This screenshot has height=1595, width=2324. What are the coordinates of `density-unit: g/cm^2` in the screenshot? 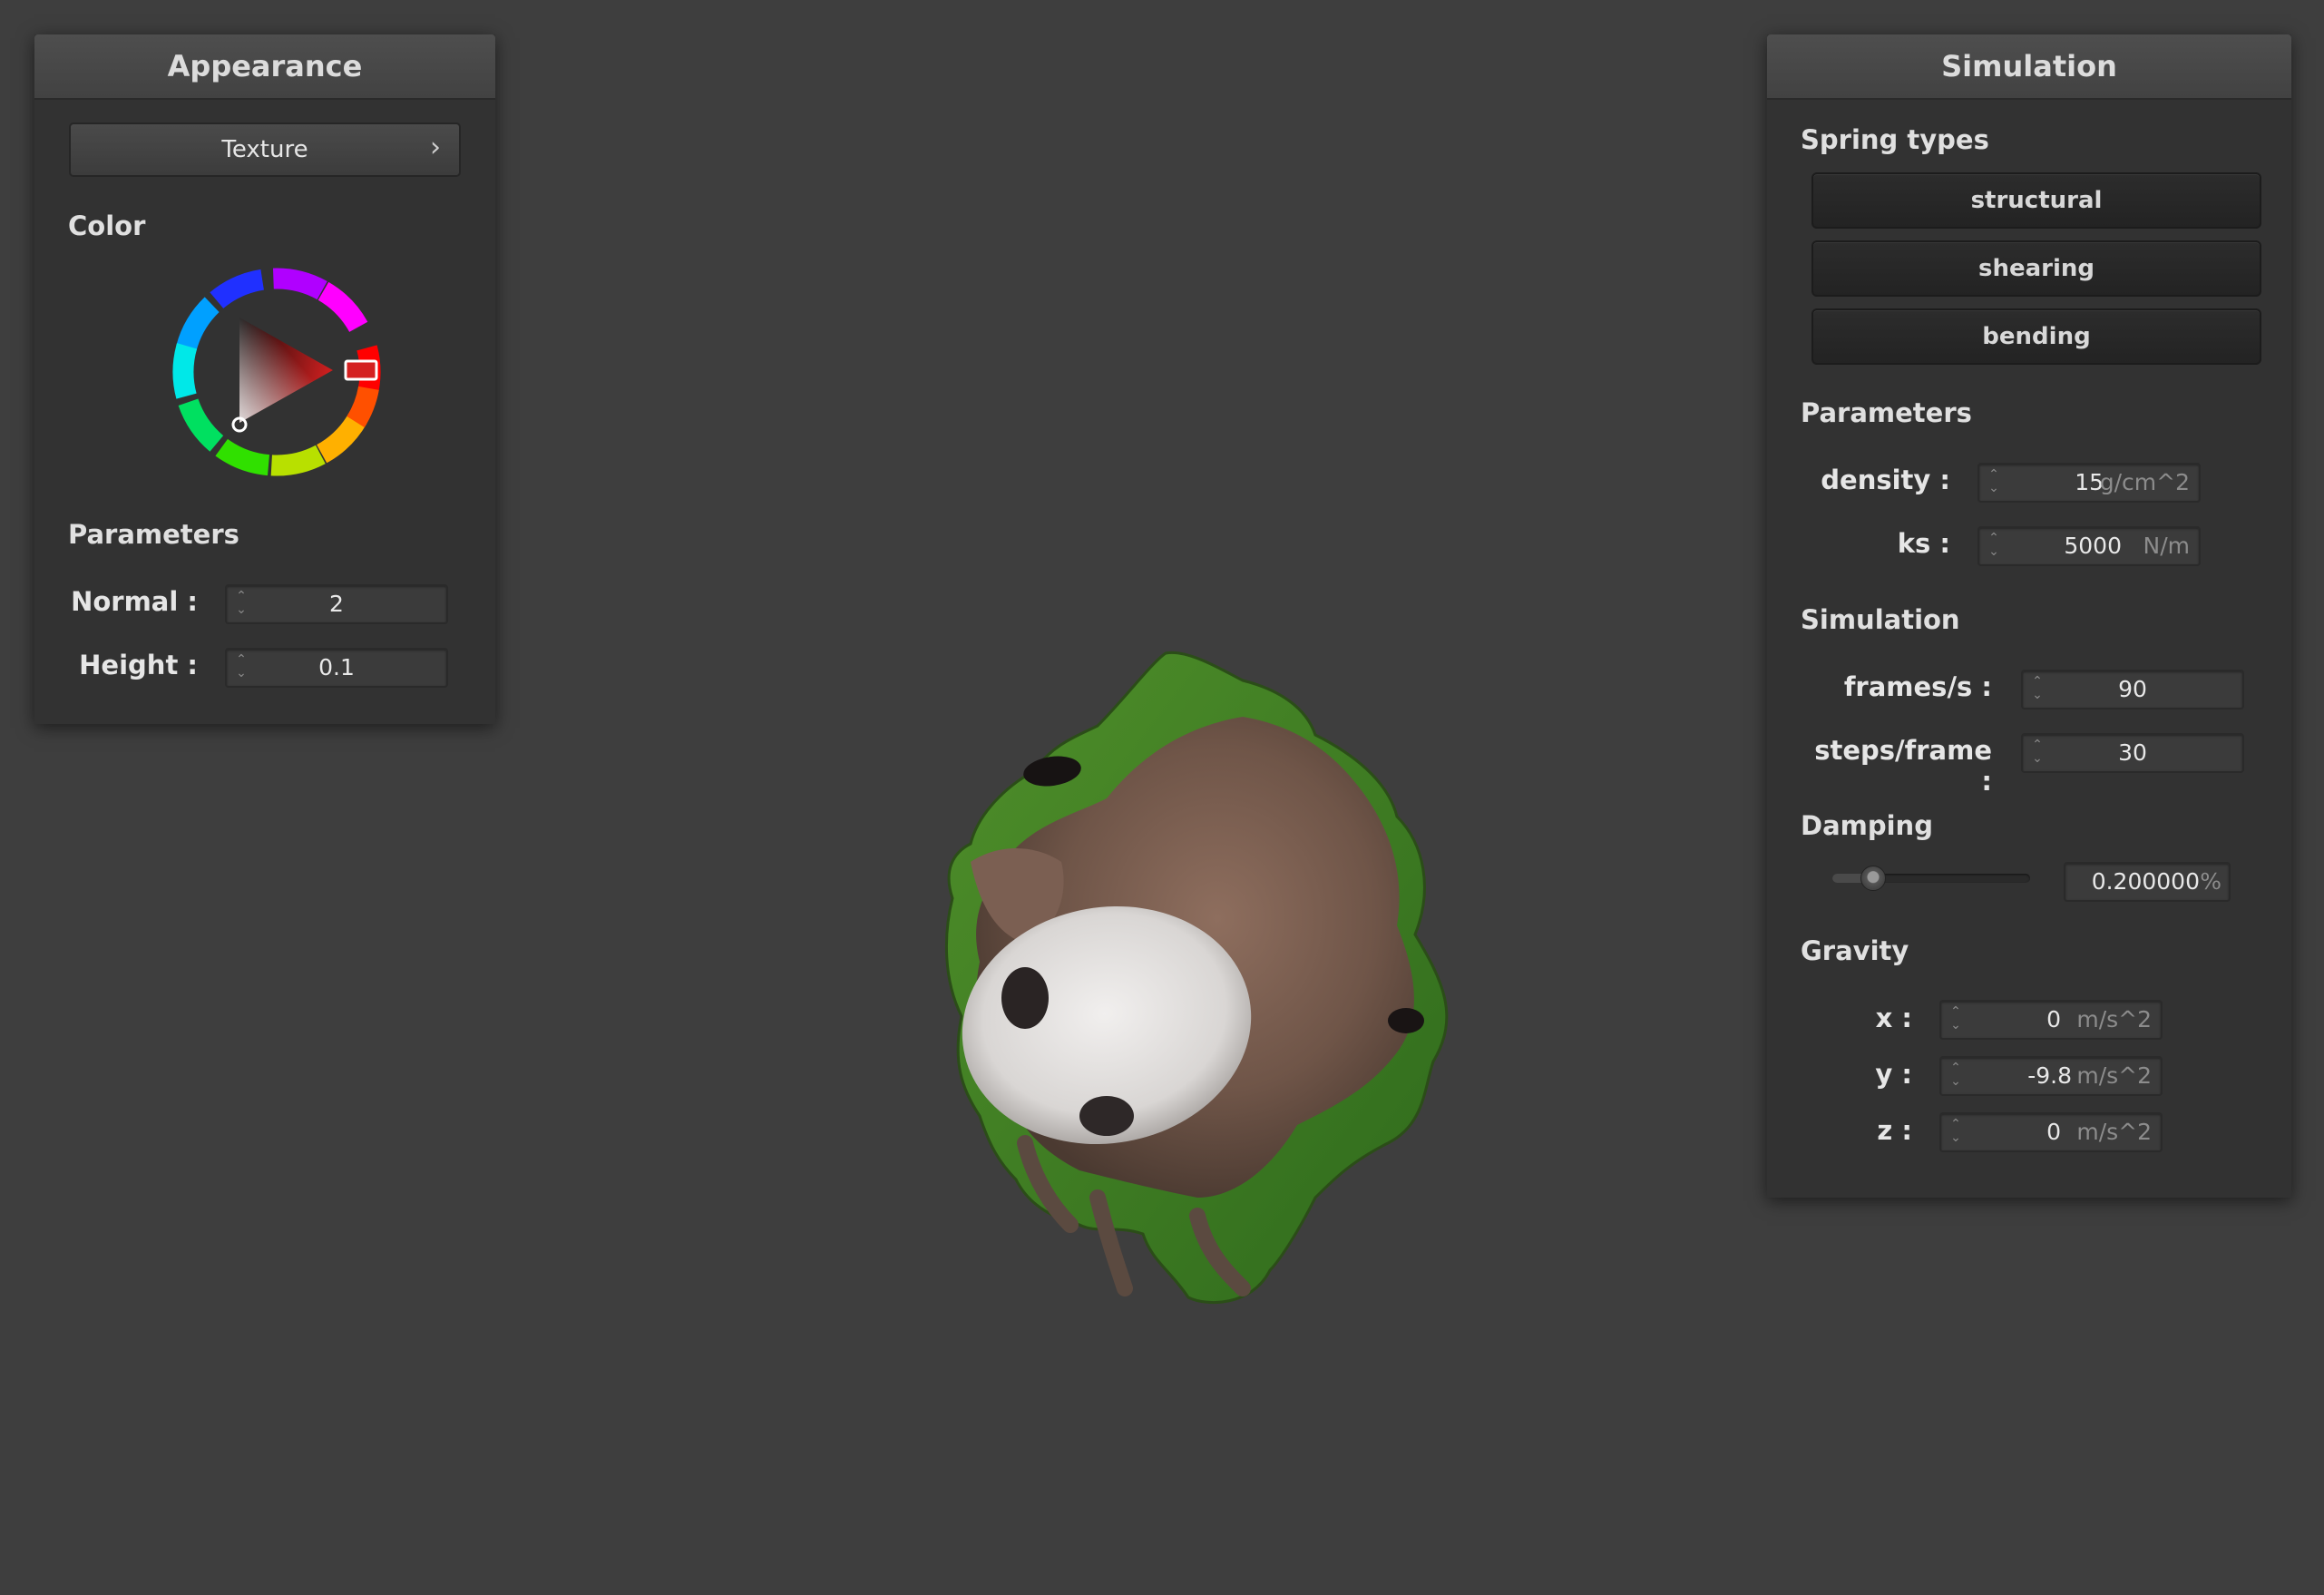 It's located at (2144, 482).